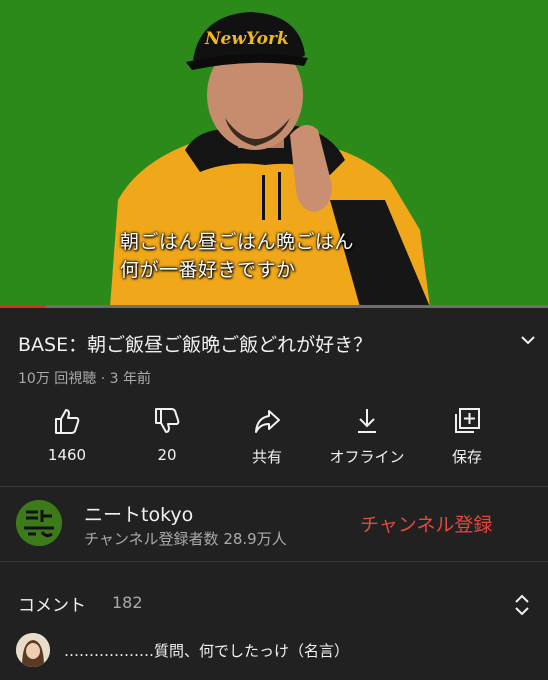 The width and height of the screenshot is (548, 680). Describe the element at coordinates (237, 242) in the screenshot. I see `subtitle-line-1: 朝ごはん昼ごはん晩ごはん` at that location.